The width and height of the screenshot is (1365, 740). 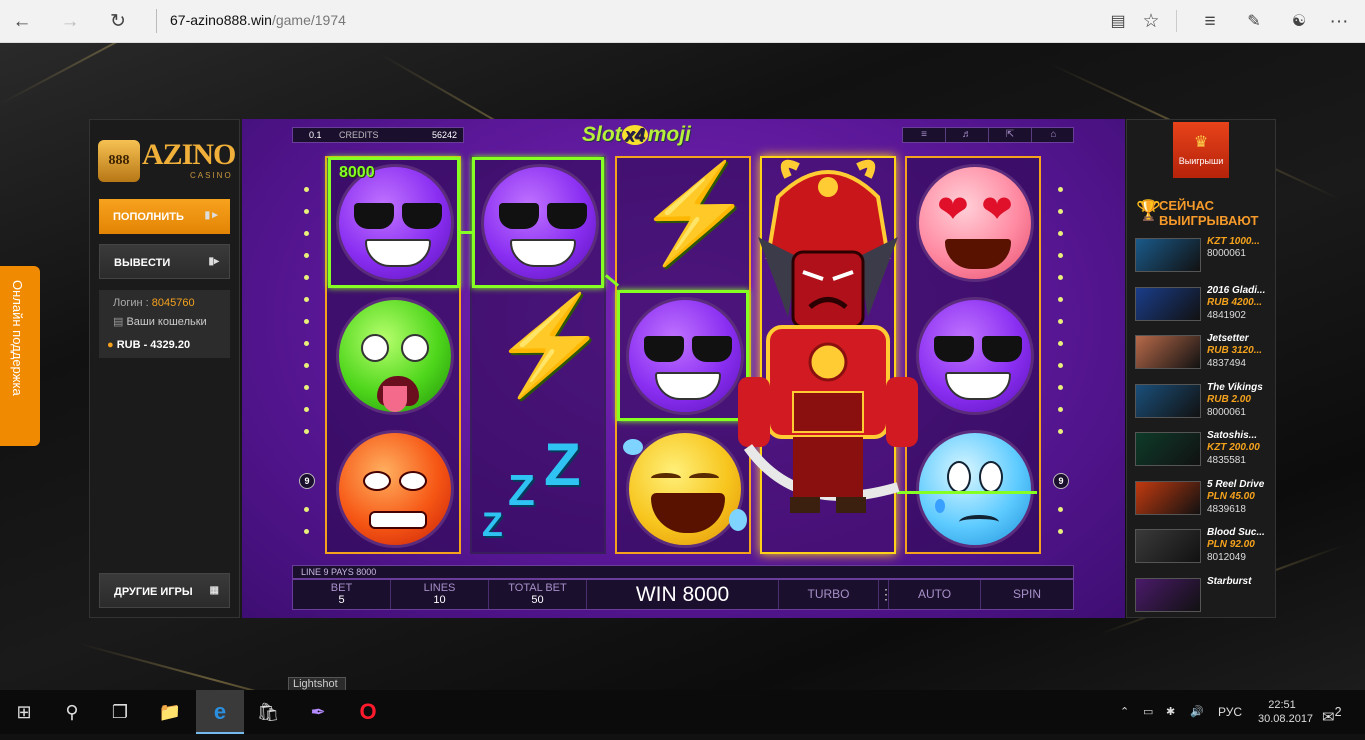 What do you see at coordinates (170, 712) in the screenshot?
I see `file-explorer-icon: 📁` at bounding box center [170, 712].